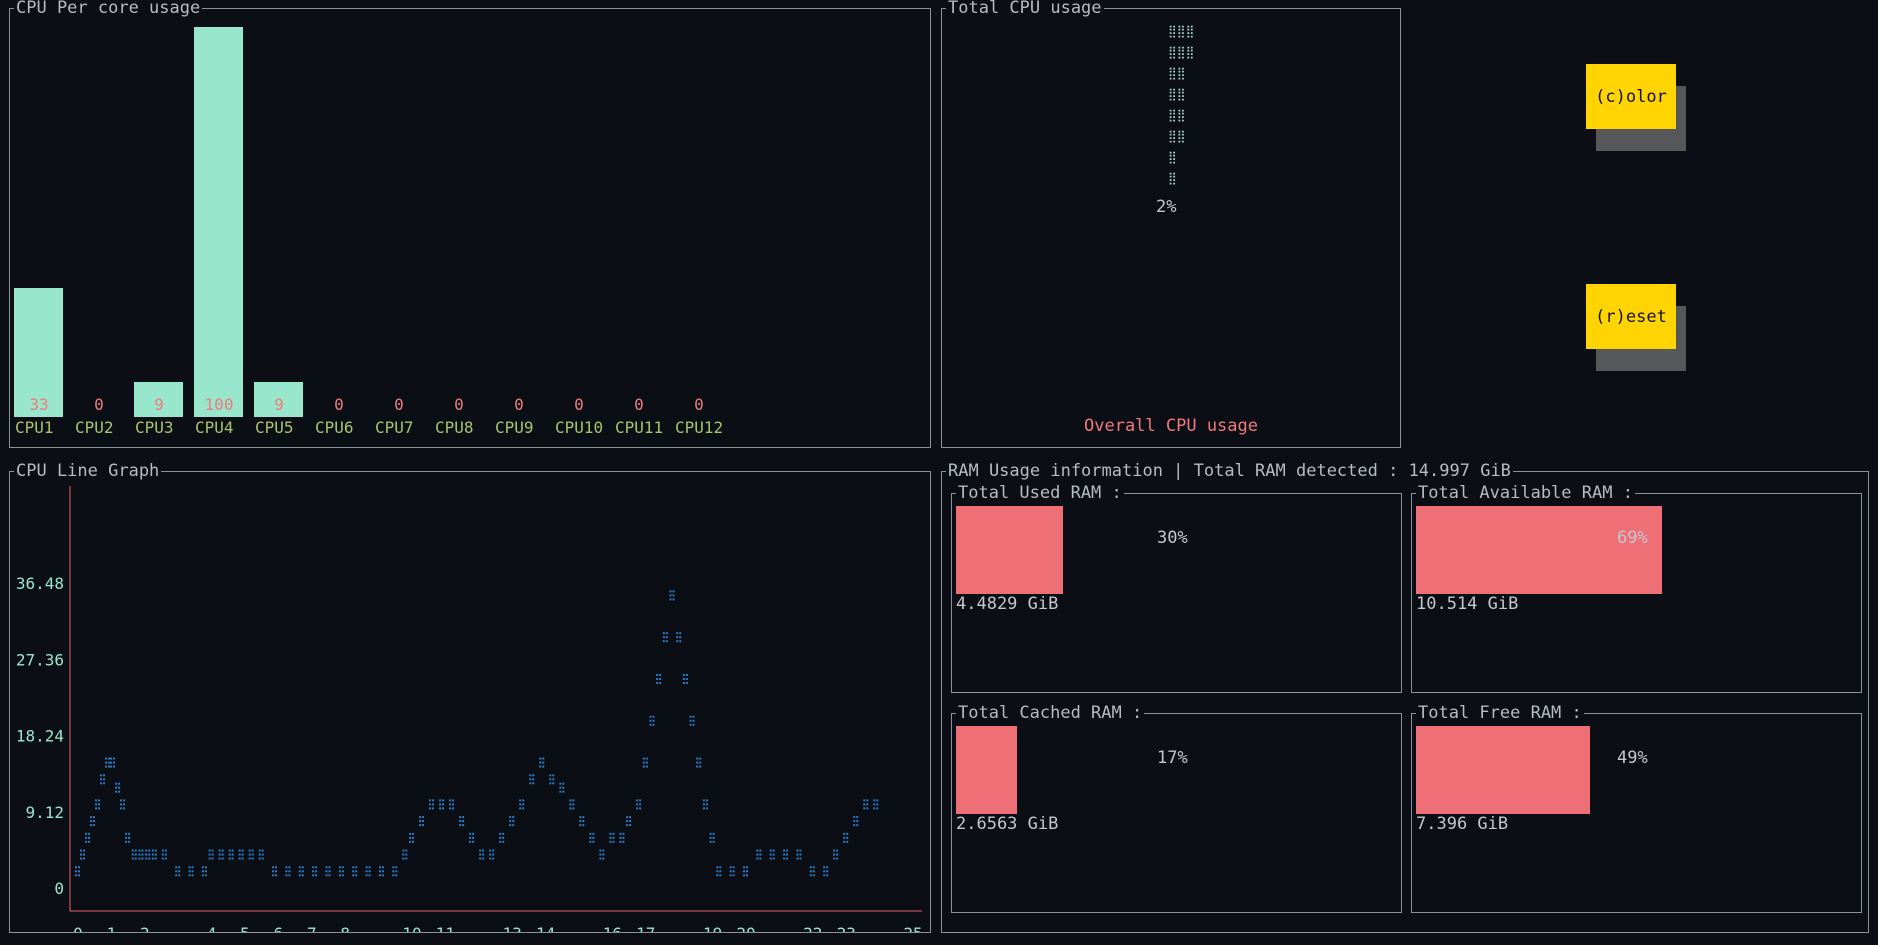 This screenshot has width=1878, height=945. What do you see at coordinates (454, 427) in the screenshot?
I see `cpu-bar-label: CPU8` at bounding box center [454, 427].